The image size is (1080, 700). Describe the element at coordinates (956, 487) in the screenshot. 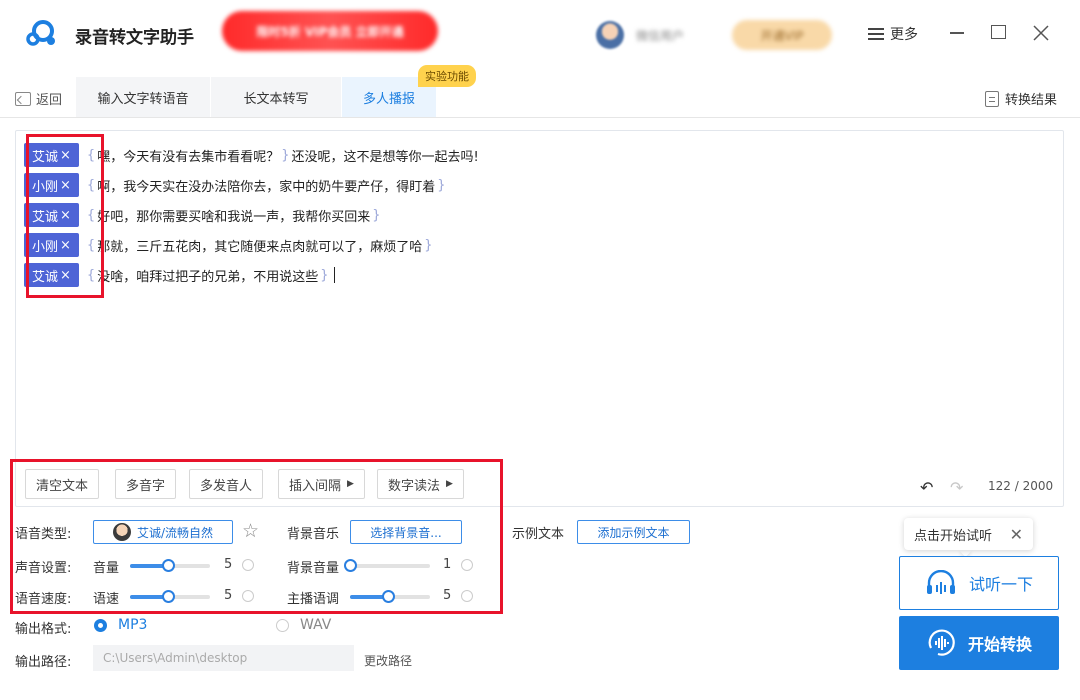

I see `redo-icon: ↷` at that location.